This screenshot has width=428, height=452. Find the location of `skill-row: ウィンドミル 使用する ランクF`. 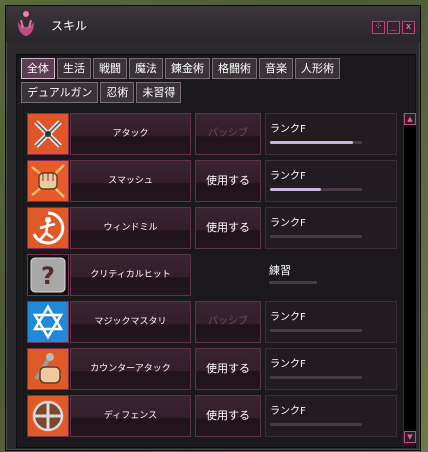

skill-row: ウィンドミル 使用する ランクF is located at coordinates (213, 228).